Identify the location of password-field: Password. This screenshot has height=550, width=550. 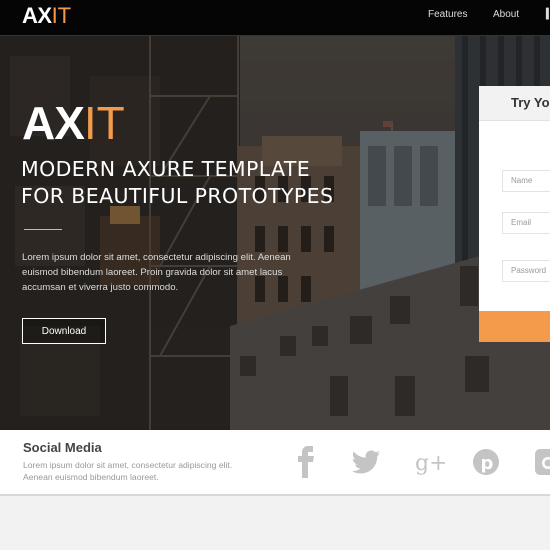
(526, 271).